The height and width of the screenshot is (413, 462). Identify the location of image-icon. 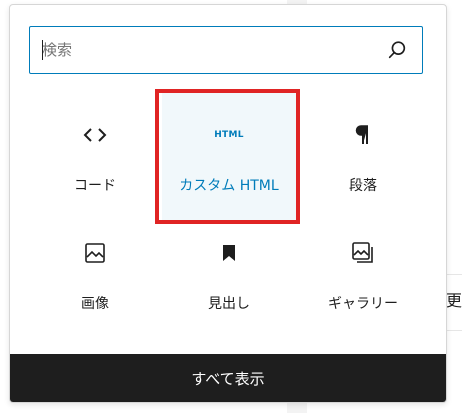
(95, 253).